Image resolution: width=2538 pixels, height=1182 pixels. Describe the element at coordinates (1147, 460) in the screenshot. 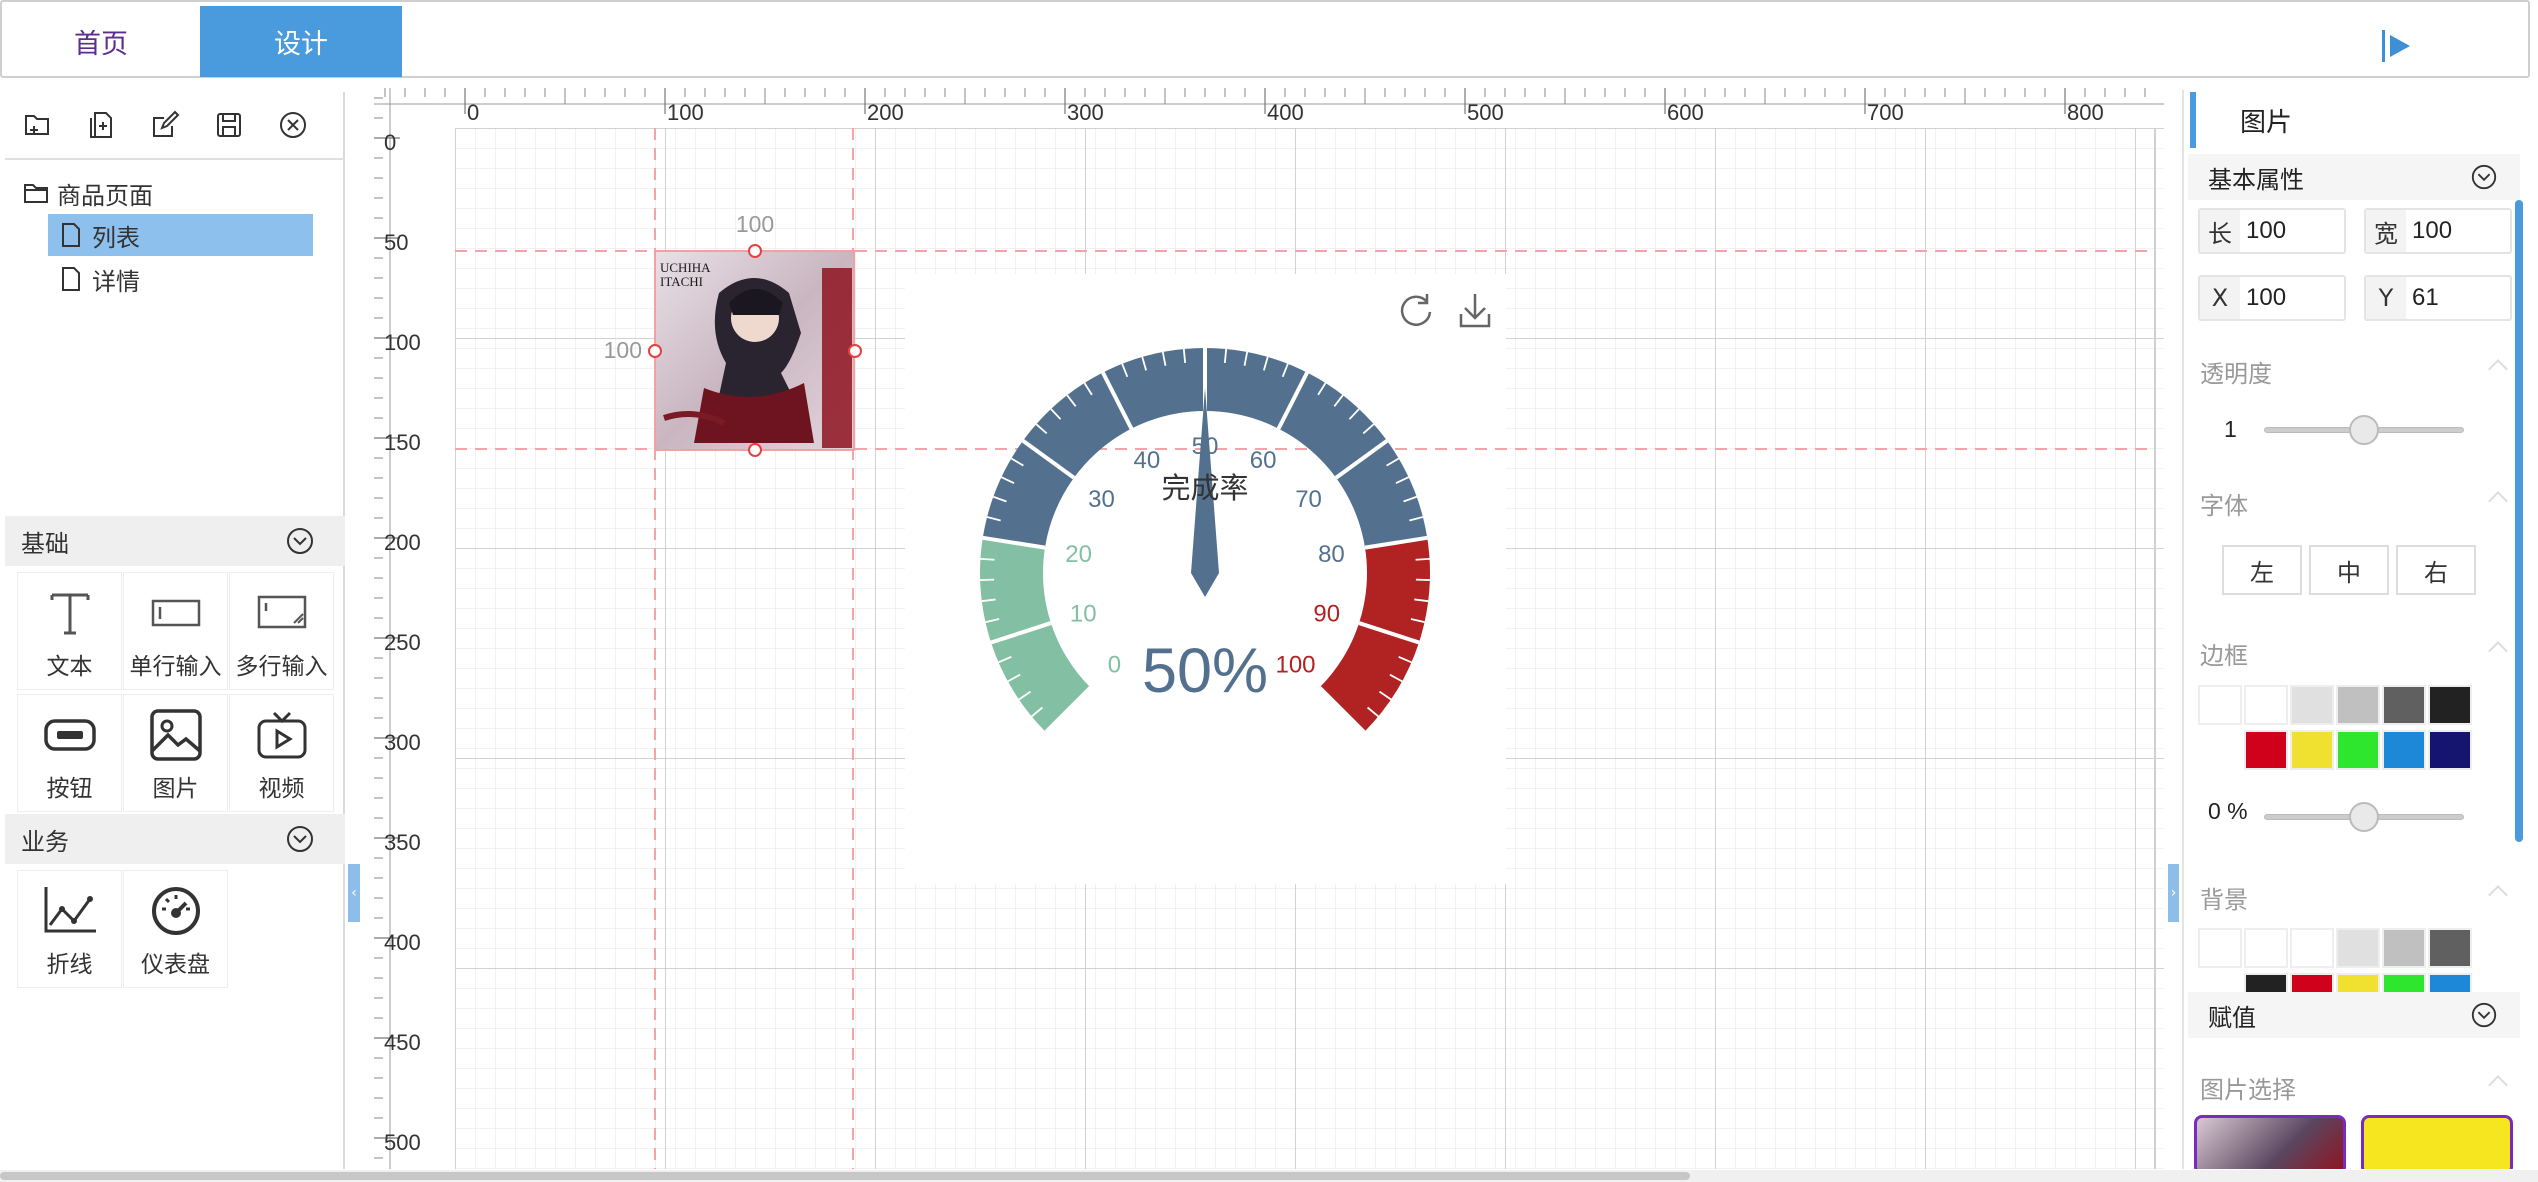

I see `gauge-tick-label: 40` at that location.